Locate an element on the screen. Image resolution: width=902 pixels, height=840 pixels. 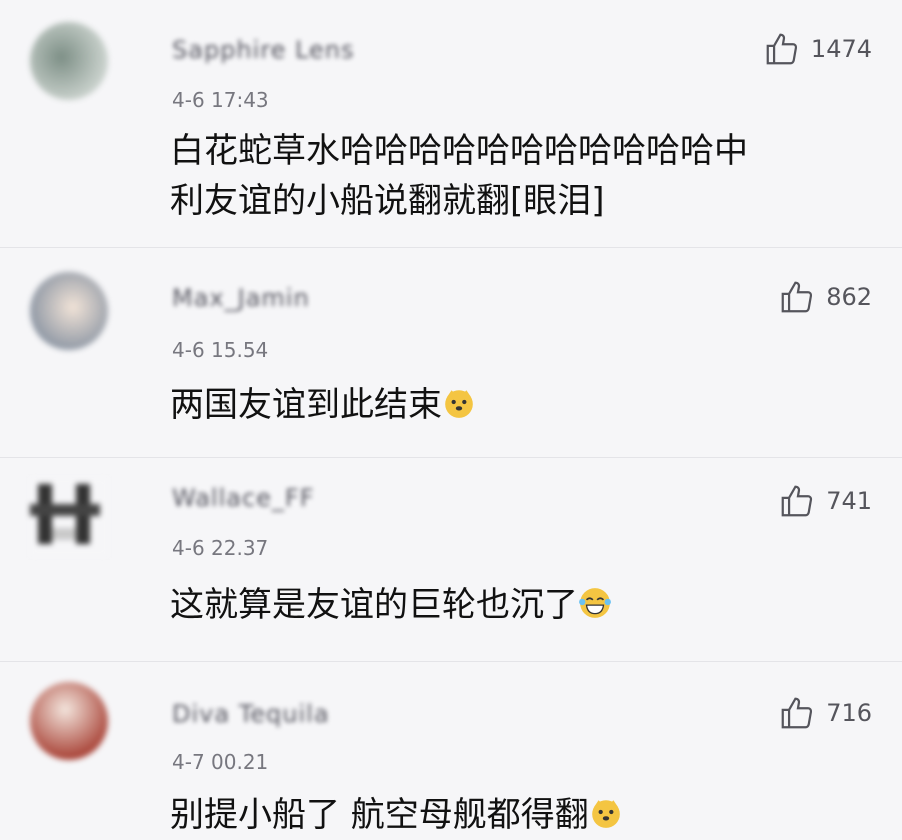
like-count: 1474 is located at coordinates (841, 49).